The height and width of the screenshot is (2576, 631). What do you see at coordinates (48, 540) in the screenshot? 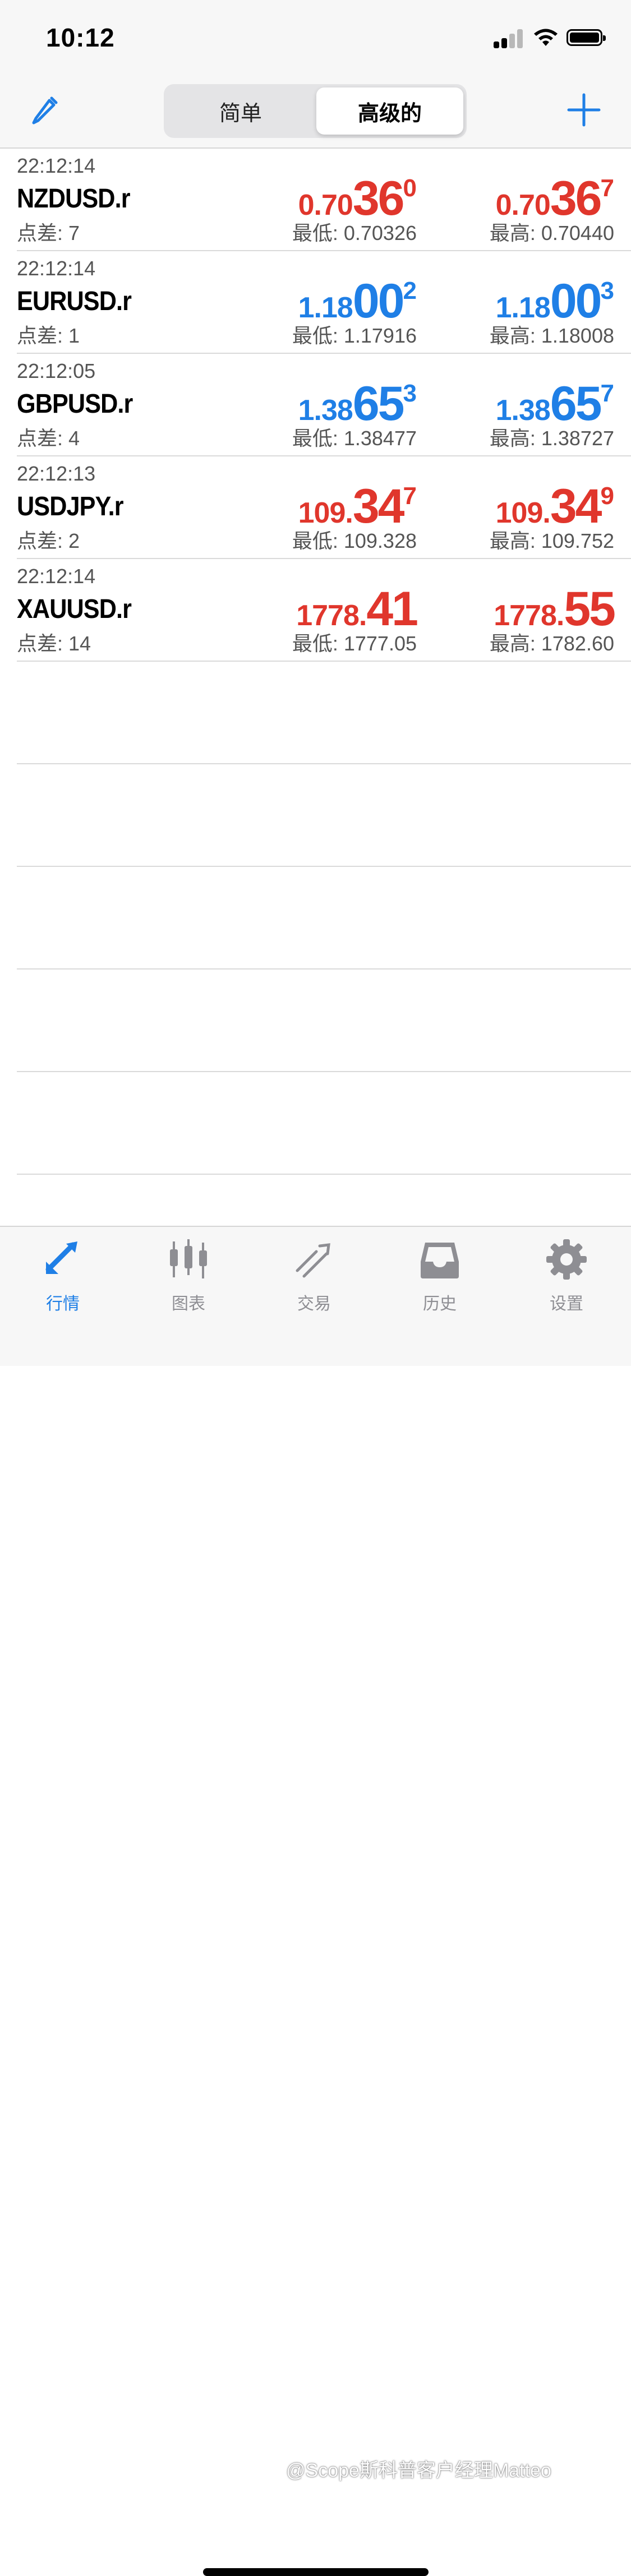
I see `spread-value: 点差: 2` at bounding box center [48, 540].